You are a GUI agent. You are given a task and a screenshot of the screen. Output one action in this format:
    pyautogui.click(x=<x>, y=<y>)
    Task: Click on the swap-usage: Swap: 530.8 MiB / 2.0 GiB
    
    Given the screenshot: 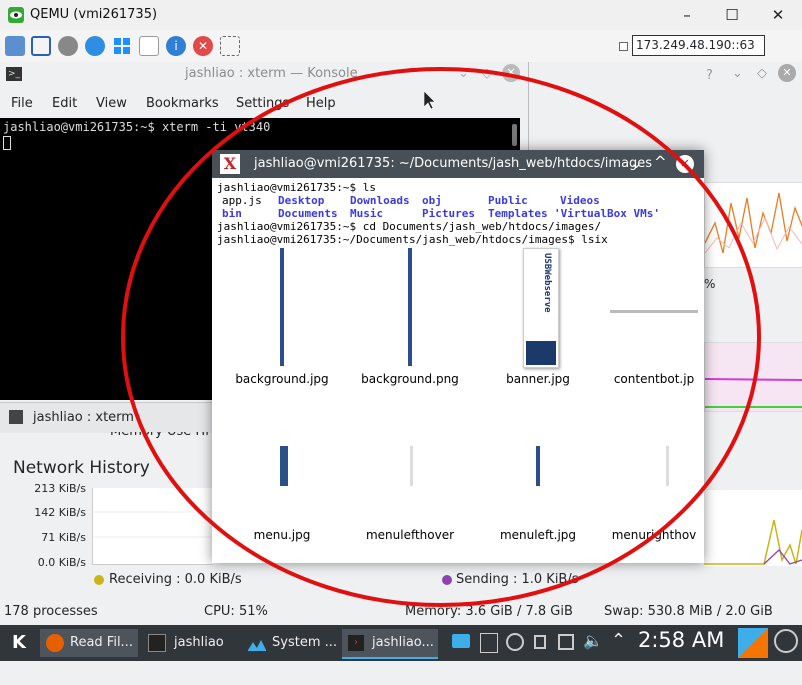 What is the action you would take?
    pyautogui.click(x=688, y=611)
    